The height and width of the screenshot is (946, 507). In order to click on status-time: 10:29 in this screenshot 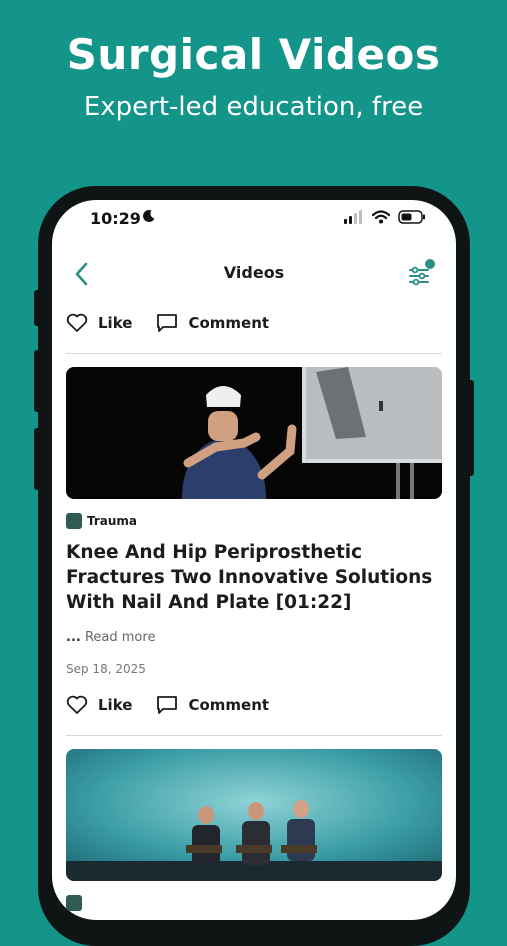, I will do `click(115, 218)`.